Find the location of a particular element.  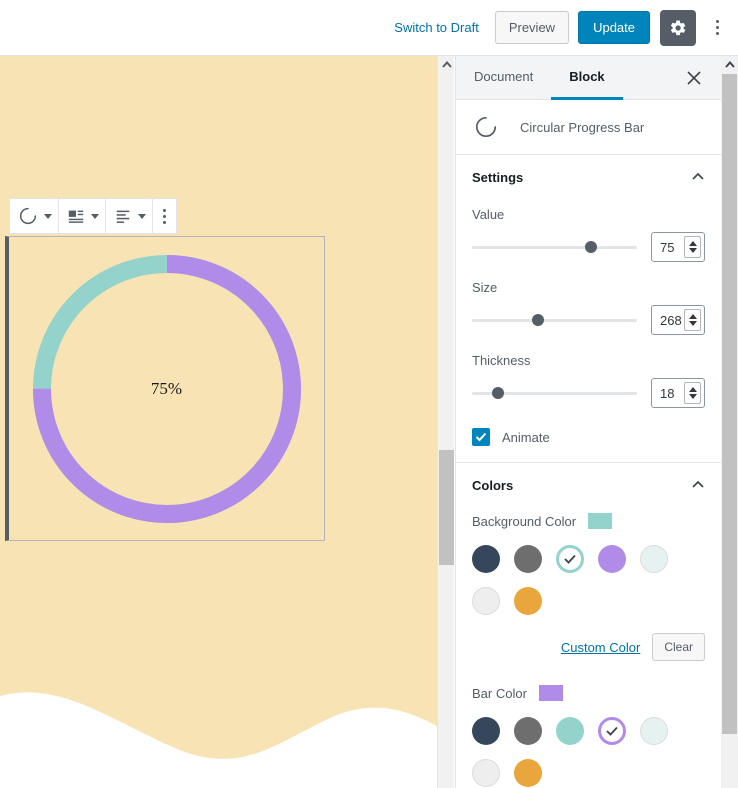

bar-color-row: Bar Color is located at coordinates (588, 693).